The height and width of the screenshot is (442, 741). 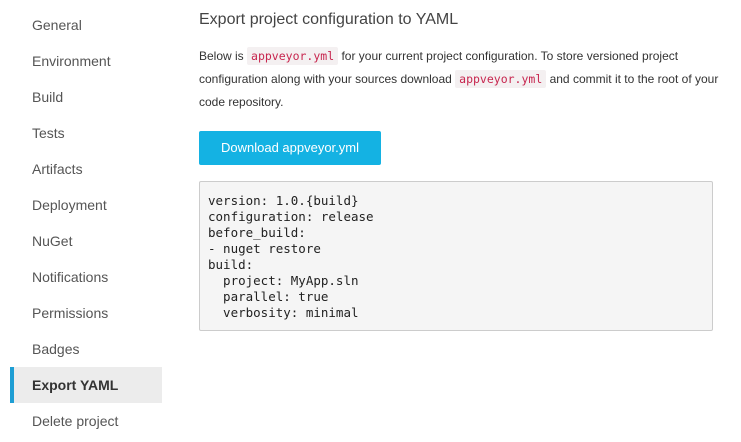 I want to click on sidebar-item-badges: Badges, so click(x=86, y=349).